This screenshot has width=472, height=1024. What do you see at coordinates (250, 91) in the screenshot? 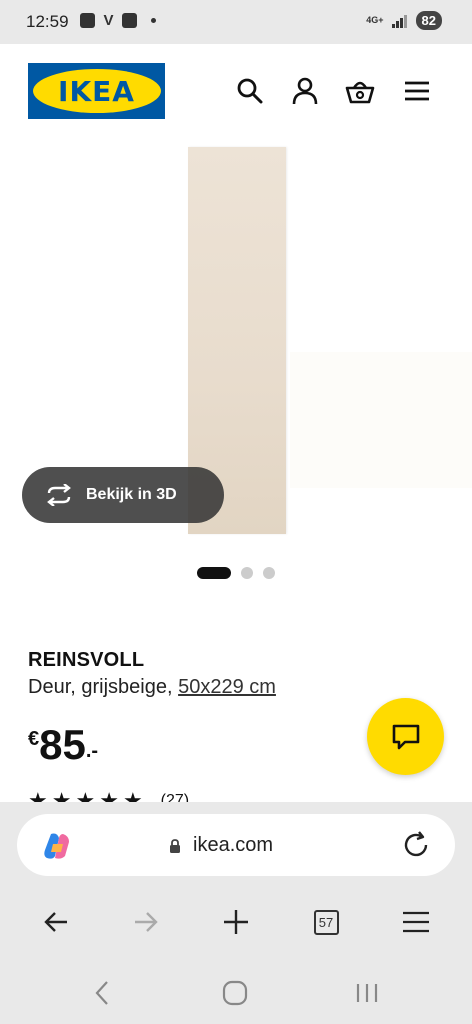
I see `search-icon` at bounding box center [250, 91].